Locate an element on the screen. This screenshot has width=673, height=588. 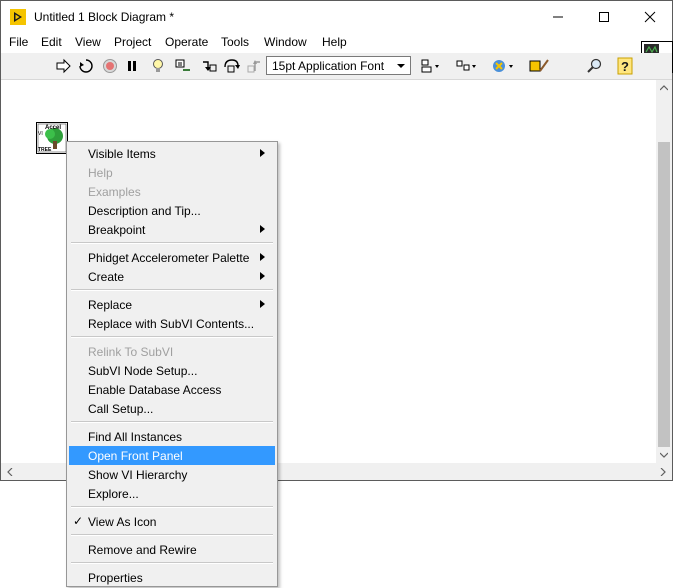
chevron-down-icon is located at coordinates (401, 66).